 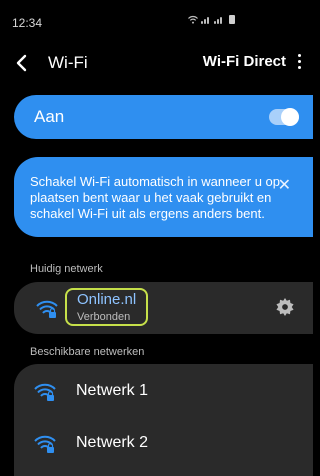 What do you see at coordinates (157, 63) in the screenshot?
I see `app-header: Wi-Fi Wi-Fi Direct` at bounding box center [157, 63].